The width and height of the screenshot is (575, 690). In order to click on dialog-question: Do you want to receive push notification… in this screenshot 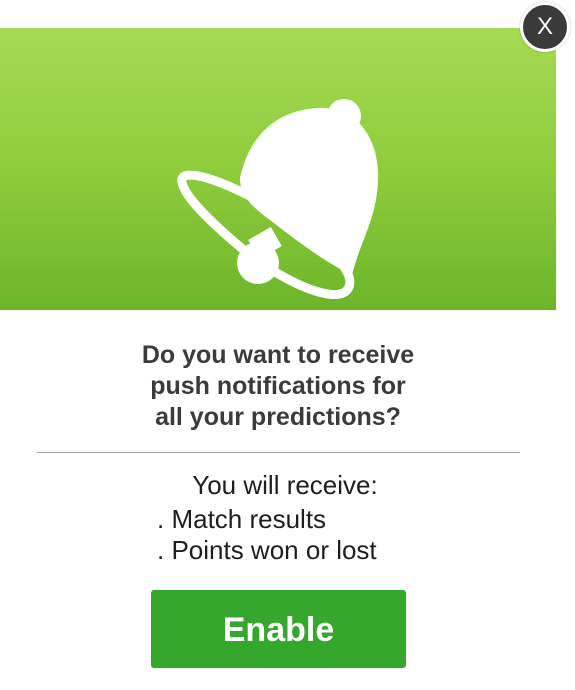, I will do `click(278, 386)`.